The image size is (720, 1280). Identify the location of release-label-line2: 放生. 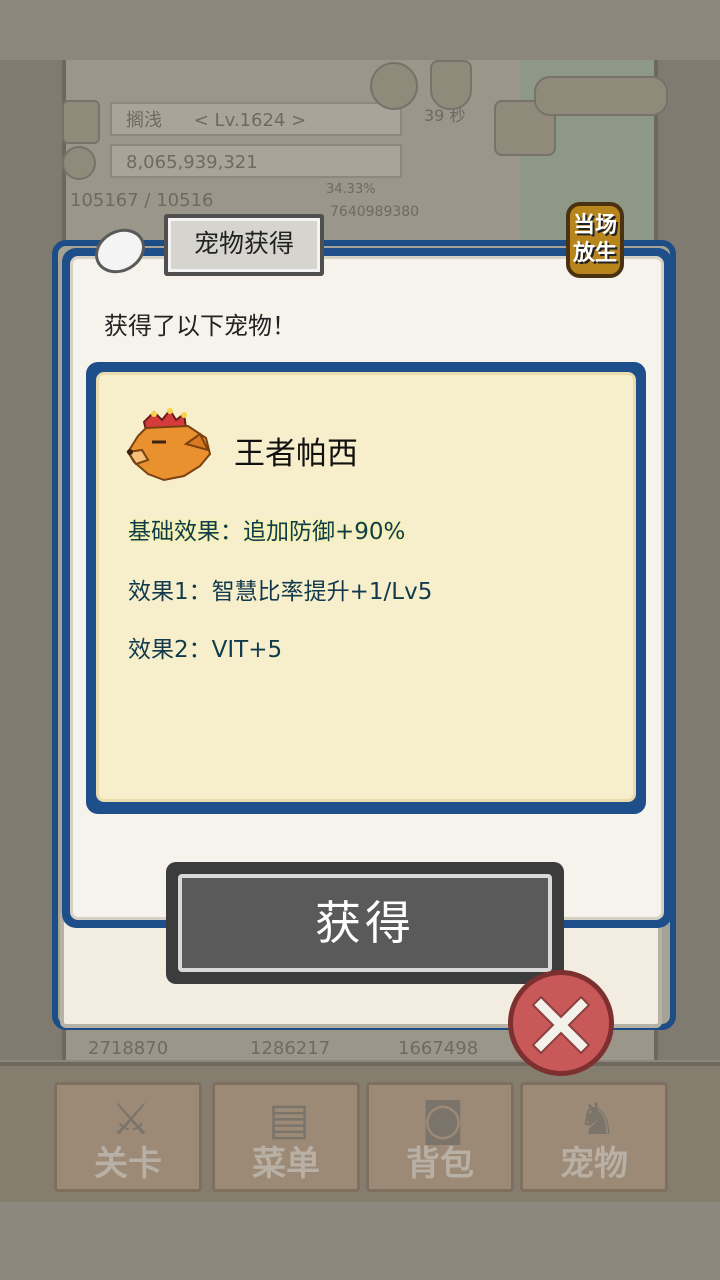
(594, 253).